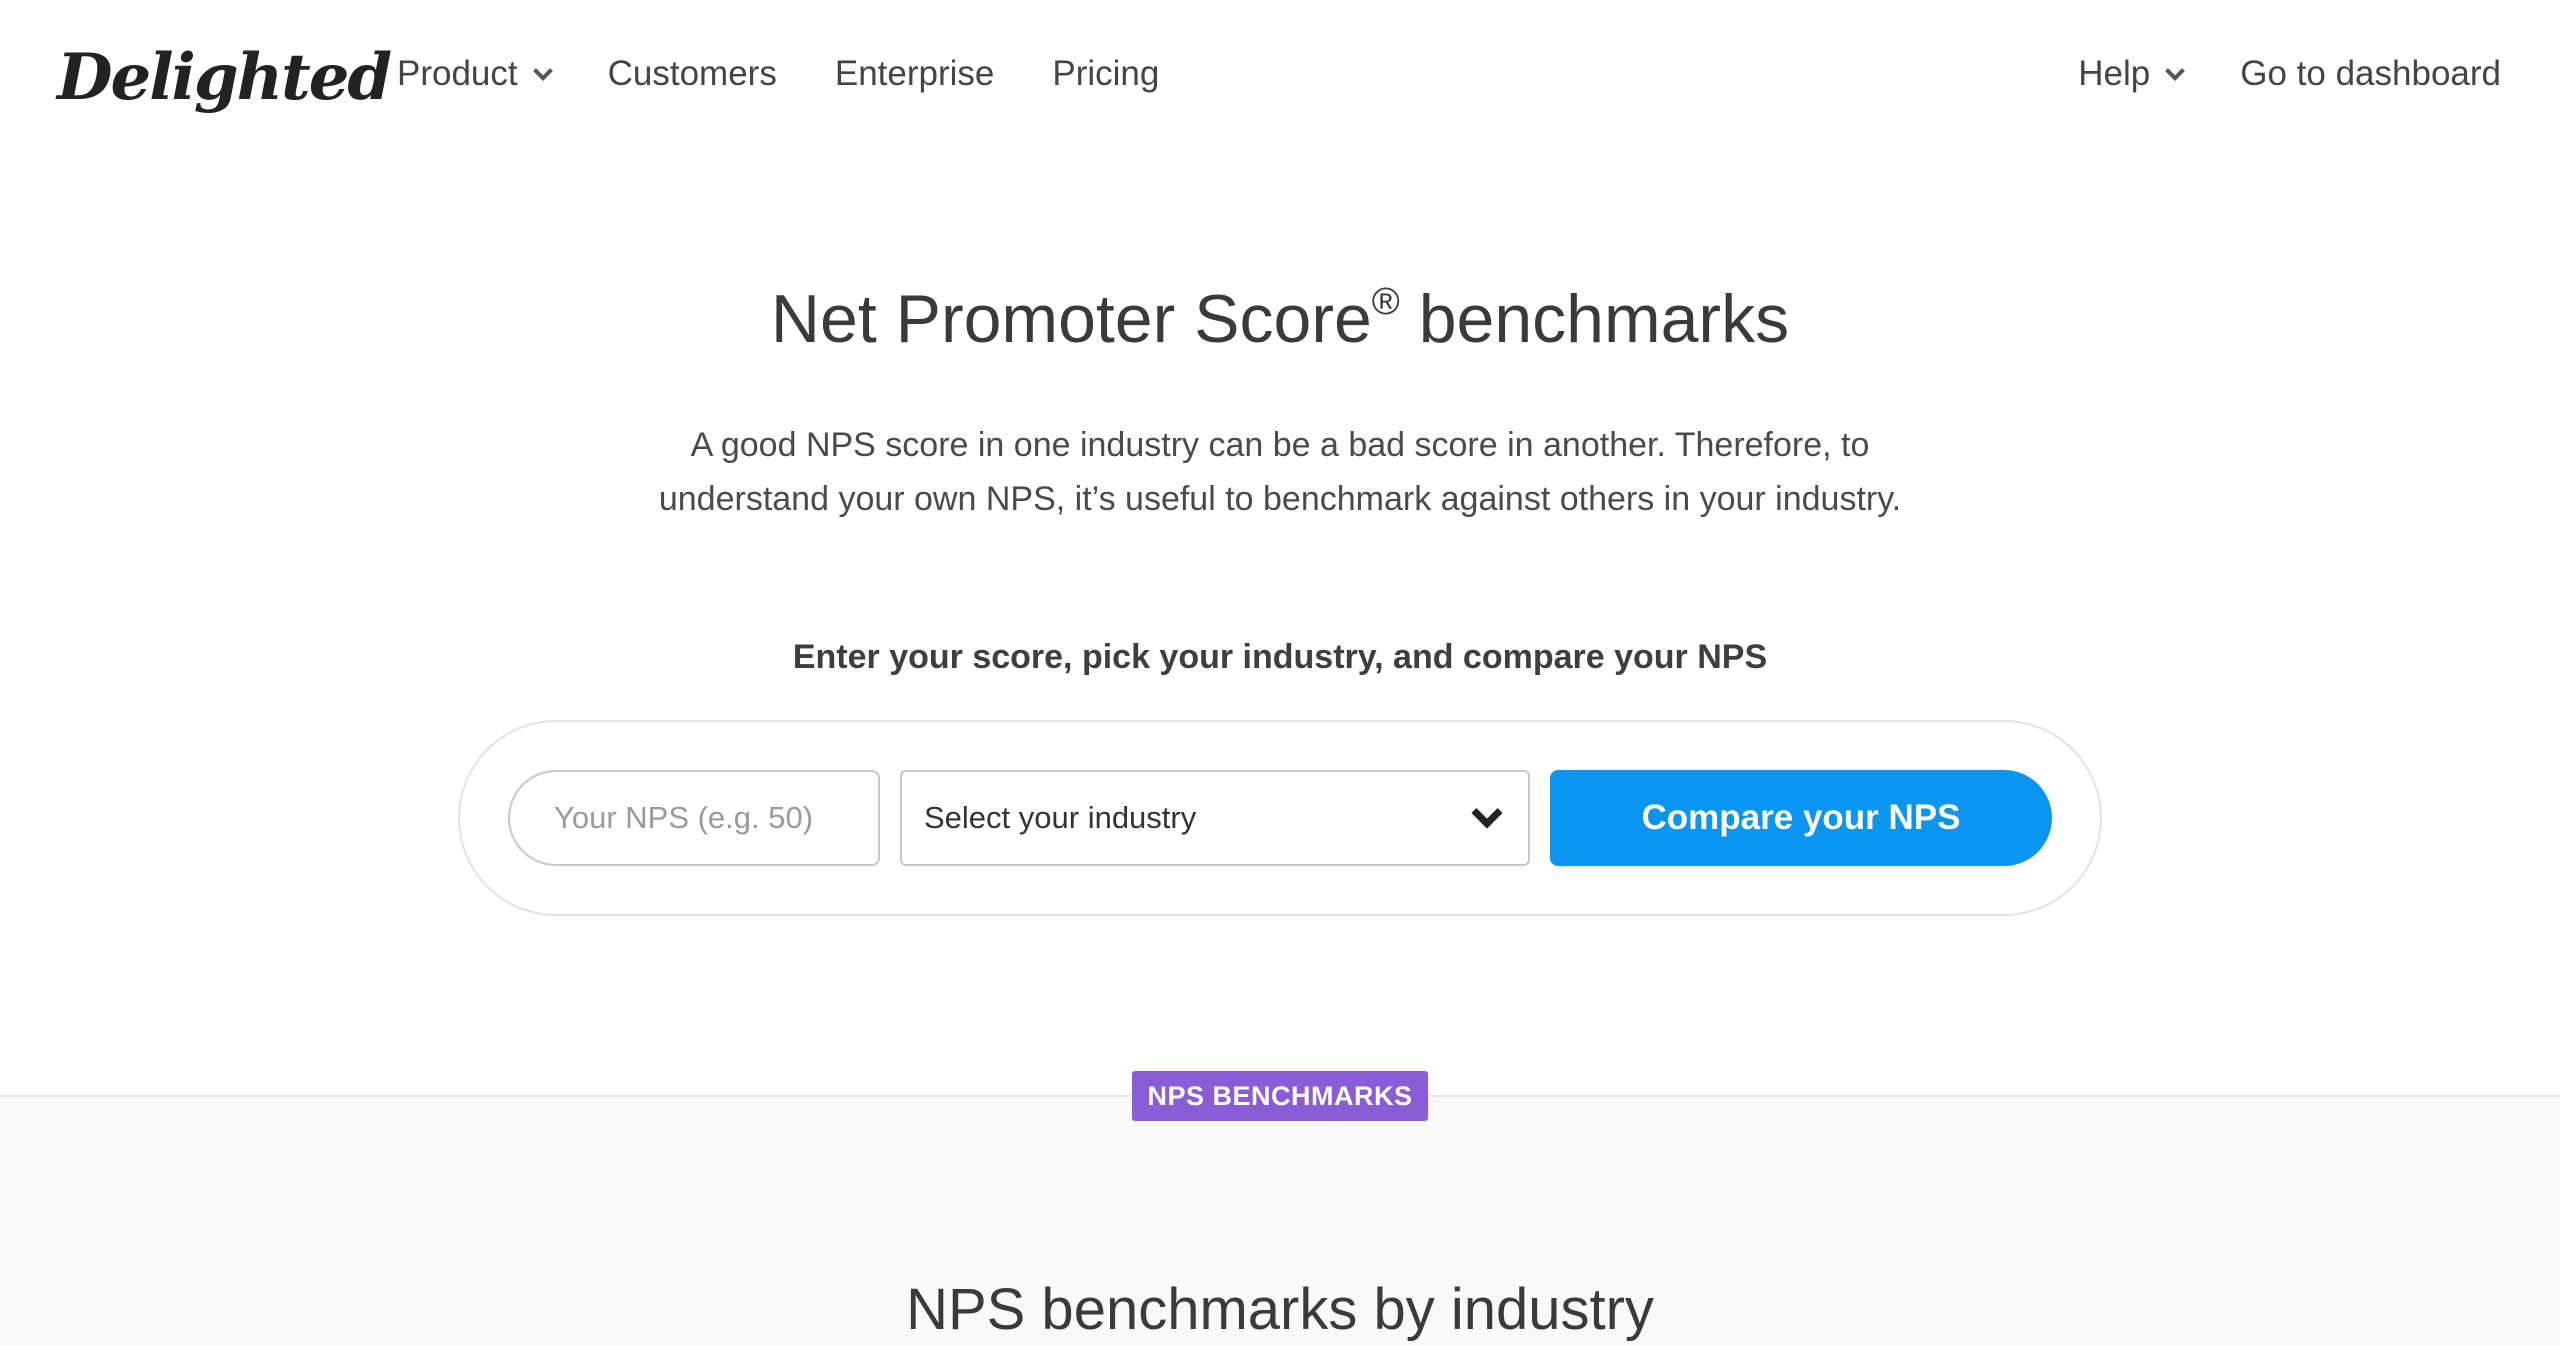 This screenshot has width=2560, height=1346. What do you see at coordinates (1071, 319) in the screenshot?
I see `page-title-main: Net Promoter Score` at bounding box center [1071, 319].